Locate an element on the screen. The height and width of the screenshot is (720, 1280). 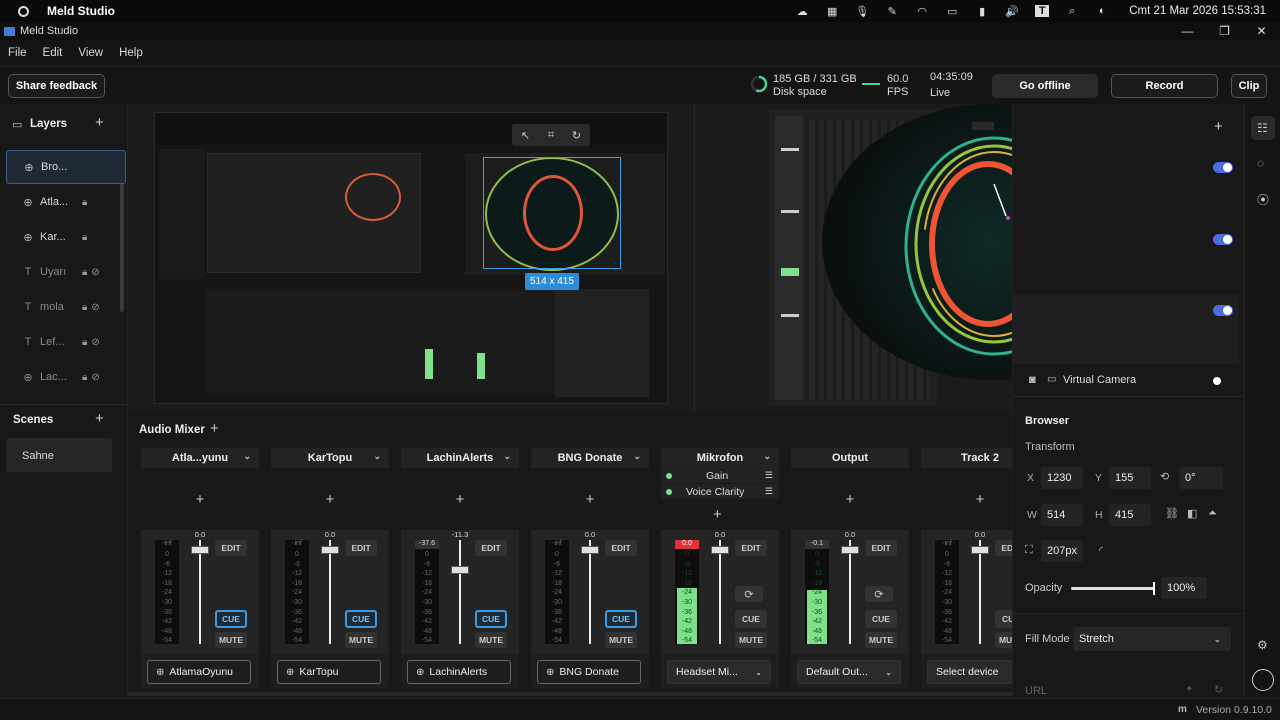
minimize-icon: — is located at coordinates (1187, 31).